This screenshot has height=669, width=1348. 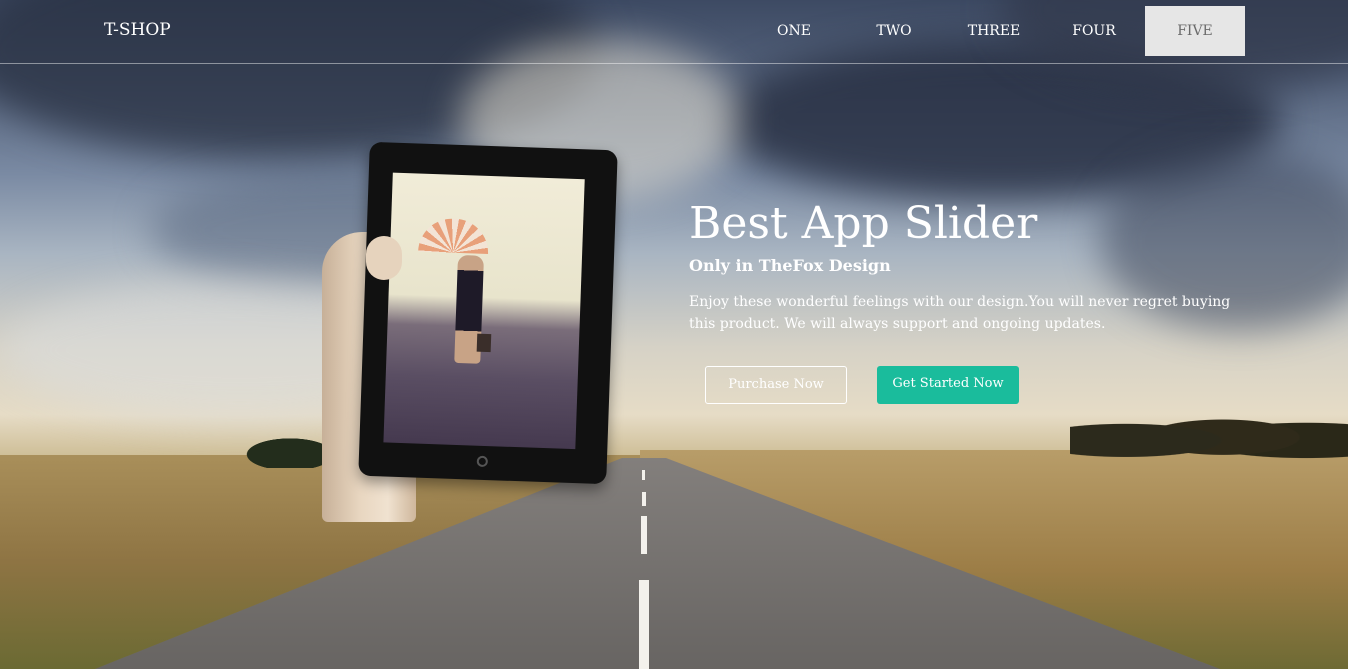 What do you see at coordinates (894, 31) in the screenshot?
I see `nav-item-two: TWO` at bounding box center [894, 31].